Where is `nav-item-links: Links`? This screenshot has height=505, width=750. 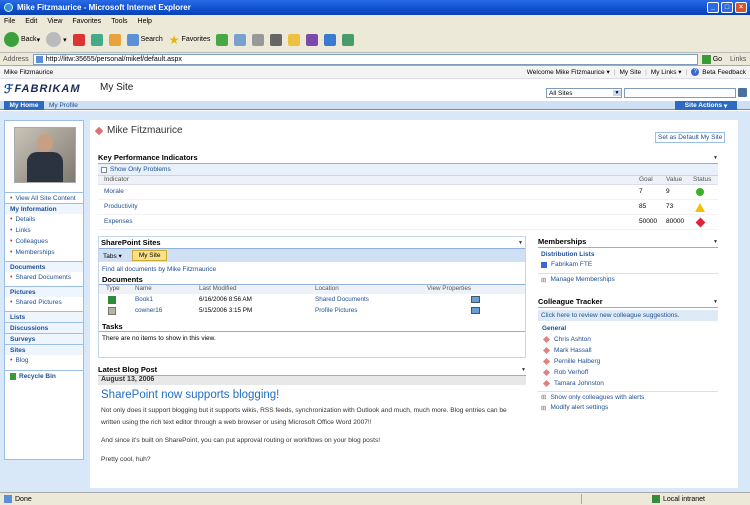 nav-item-links: Links is located at coordinates (44, 230).